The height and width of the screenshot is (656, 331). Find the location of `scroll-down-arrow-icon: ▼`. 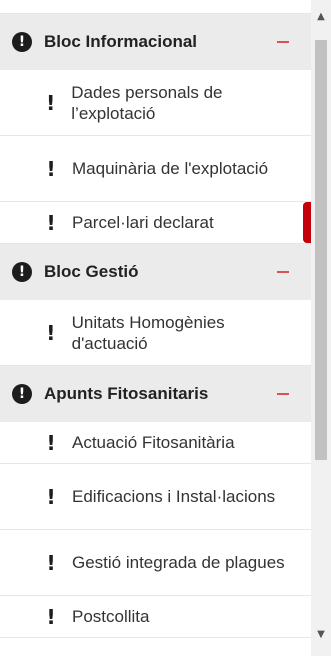

scroll-down-arrow-icon: ▼ is located at coordinates (321, 634).